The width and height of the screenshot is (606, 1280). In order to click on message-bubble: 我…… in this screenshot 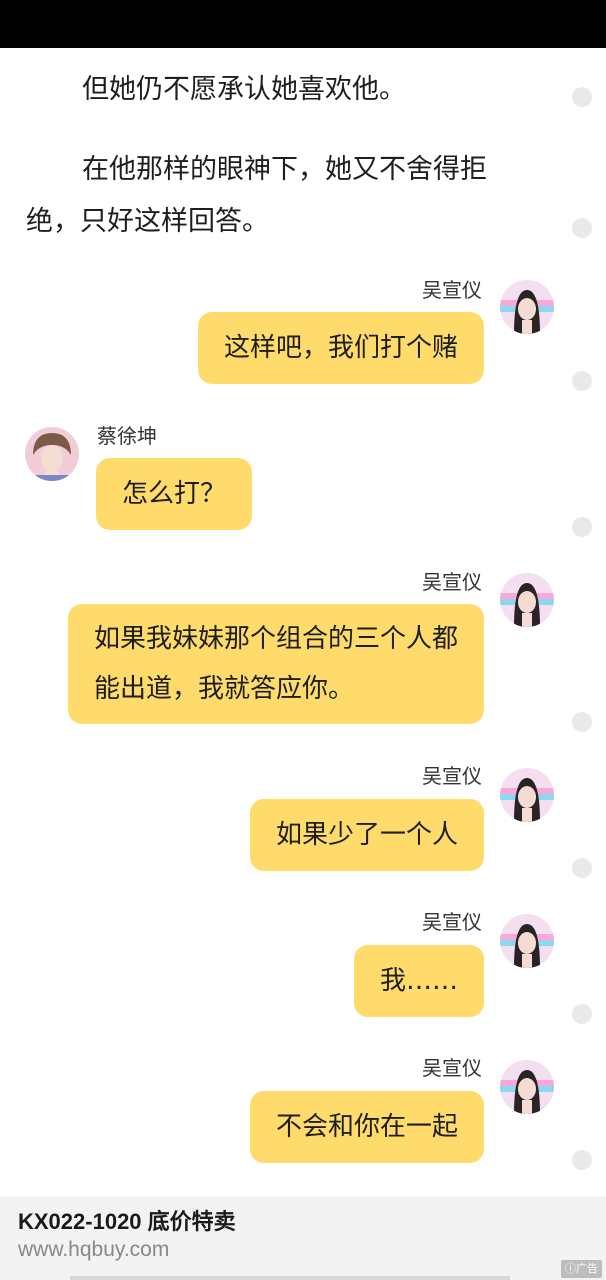, I will do `click(418, 981)`.